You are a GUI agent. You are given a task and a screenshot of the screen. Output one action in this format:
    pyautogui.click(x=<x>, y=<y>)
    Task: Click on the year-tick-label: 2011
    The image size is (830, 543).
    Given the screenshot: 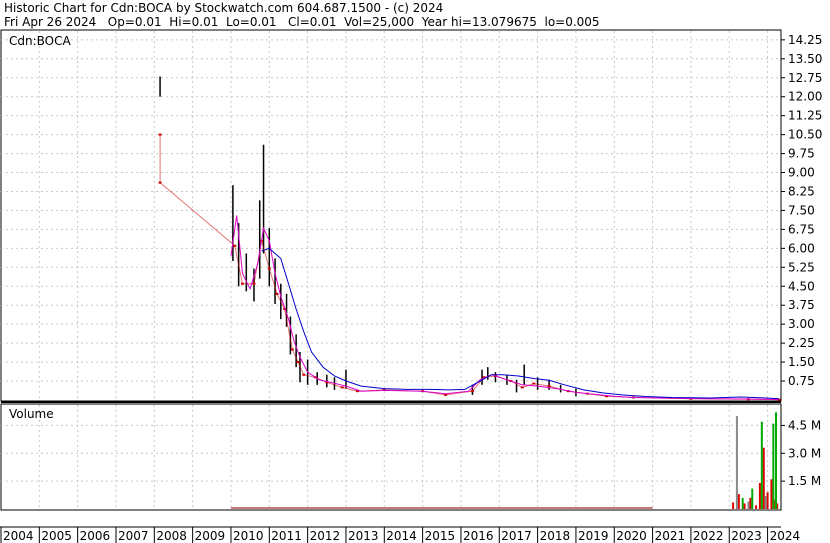 What is the action you would take?
    pyautogui.click(x=286, y=536)
    